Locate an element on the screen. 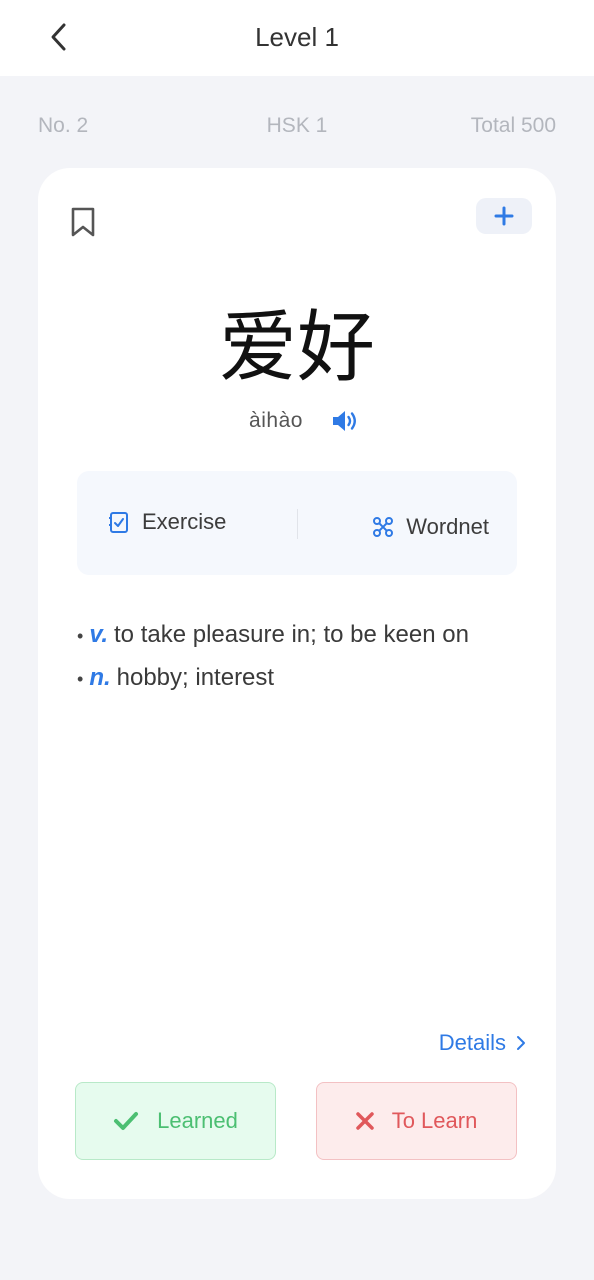 The image size is (594, 1280). plus-icon is located at coordinates (504, 216).